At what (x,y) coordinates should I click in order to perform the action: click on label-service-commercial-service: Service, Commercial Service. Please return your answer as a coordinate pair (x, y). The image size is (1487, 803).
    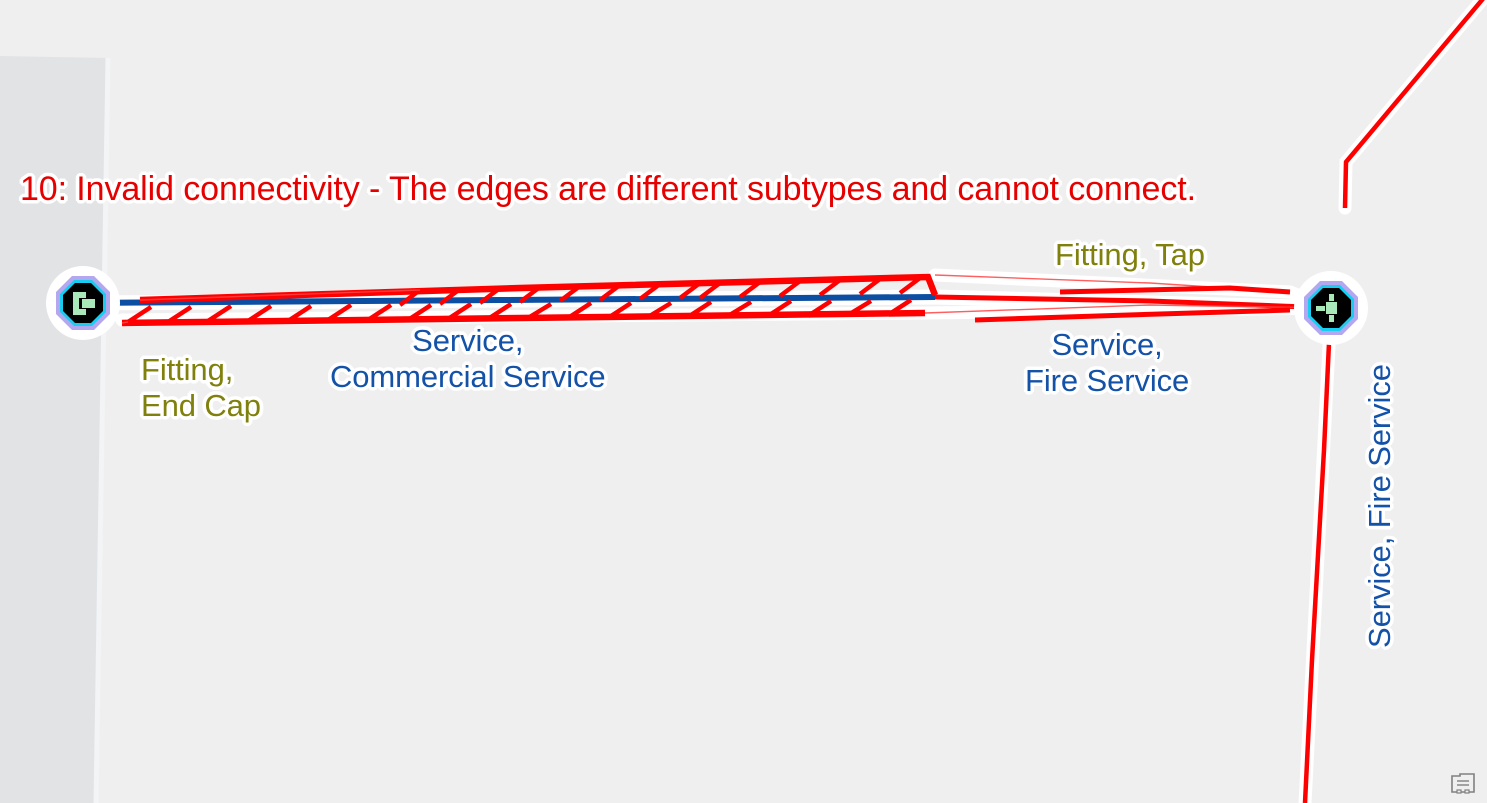
    Looking at the image, I should click on (468, 358).